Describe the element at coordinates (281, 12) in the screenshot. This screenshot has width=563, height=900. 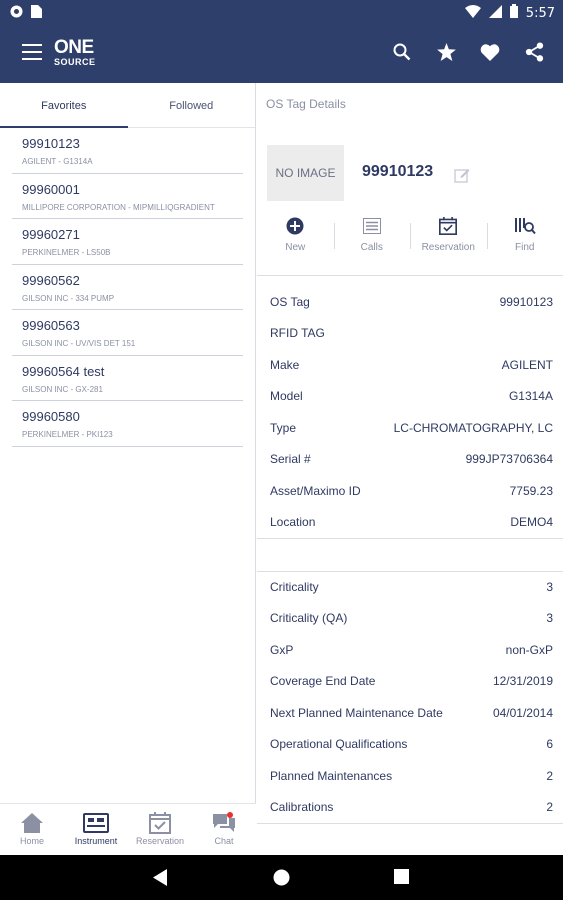
I see `status-bar: 5:57` at that location.